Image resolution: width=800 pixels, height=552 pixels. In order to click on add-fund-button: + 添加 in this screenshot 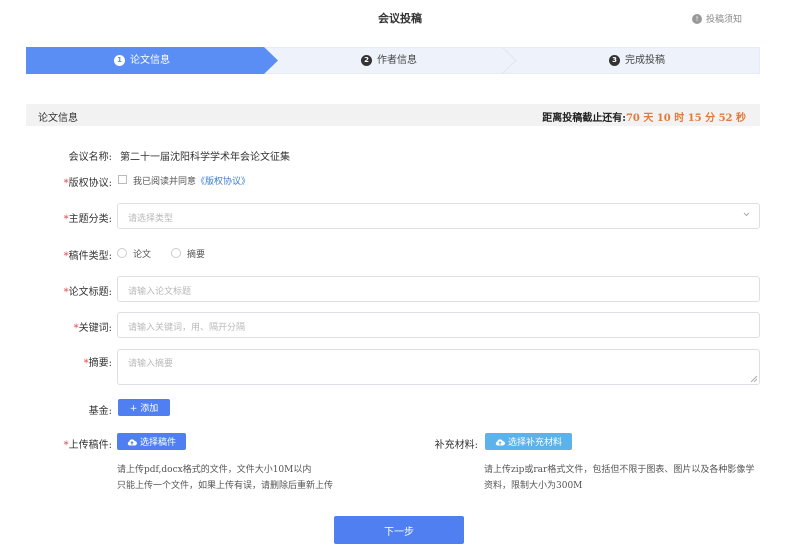, I will do `click(144, 407)`.